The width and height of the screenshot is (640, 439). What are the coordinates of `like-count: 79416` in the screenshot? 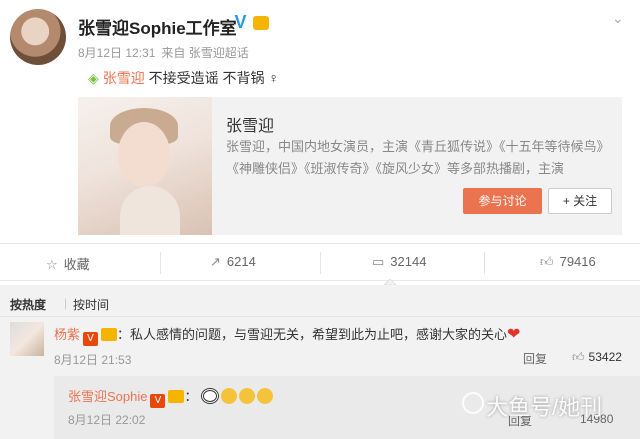 It's located at (577, 261).